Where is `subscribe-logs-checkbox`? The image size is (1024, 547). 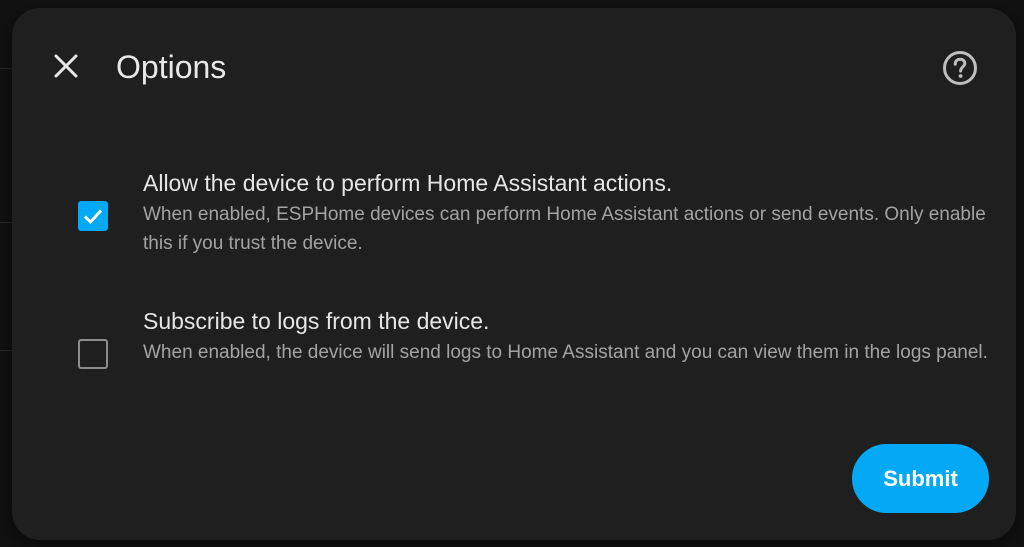 subscribe-logs-checkbox is located at coordinates (93, 354).